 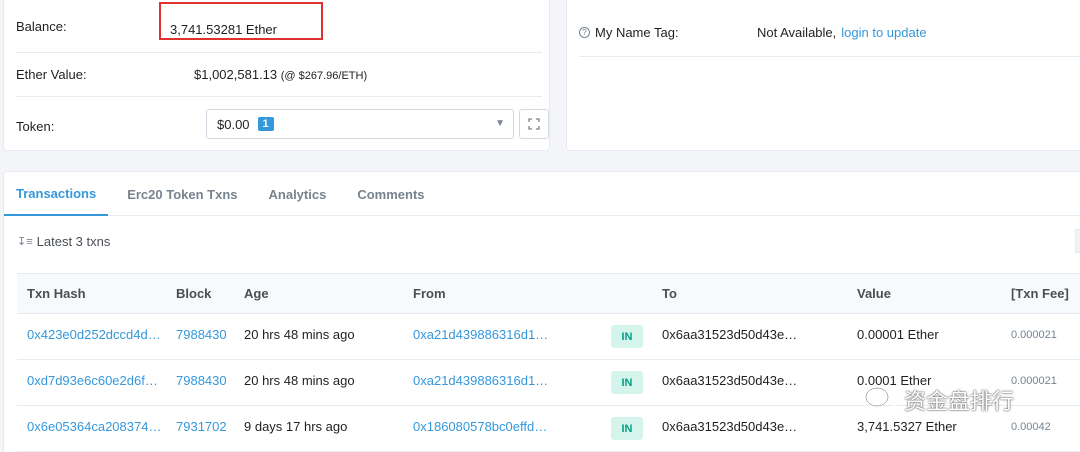 What do you see at coordinates (35, 126) in the screenshot?
I see `token-label: Token:` at bounding box center [35, 126].